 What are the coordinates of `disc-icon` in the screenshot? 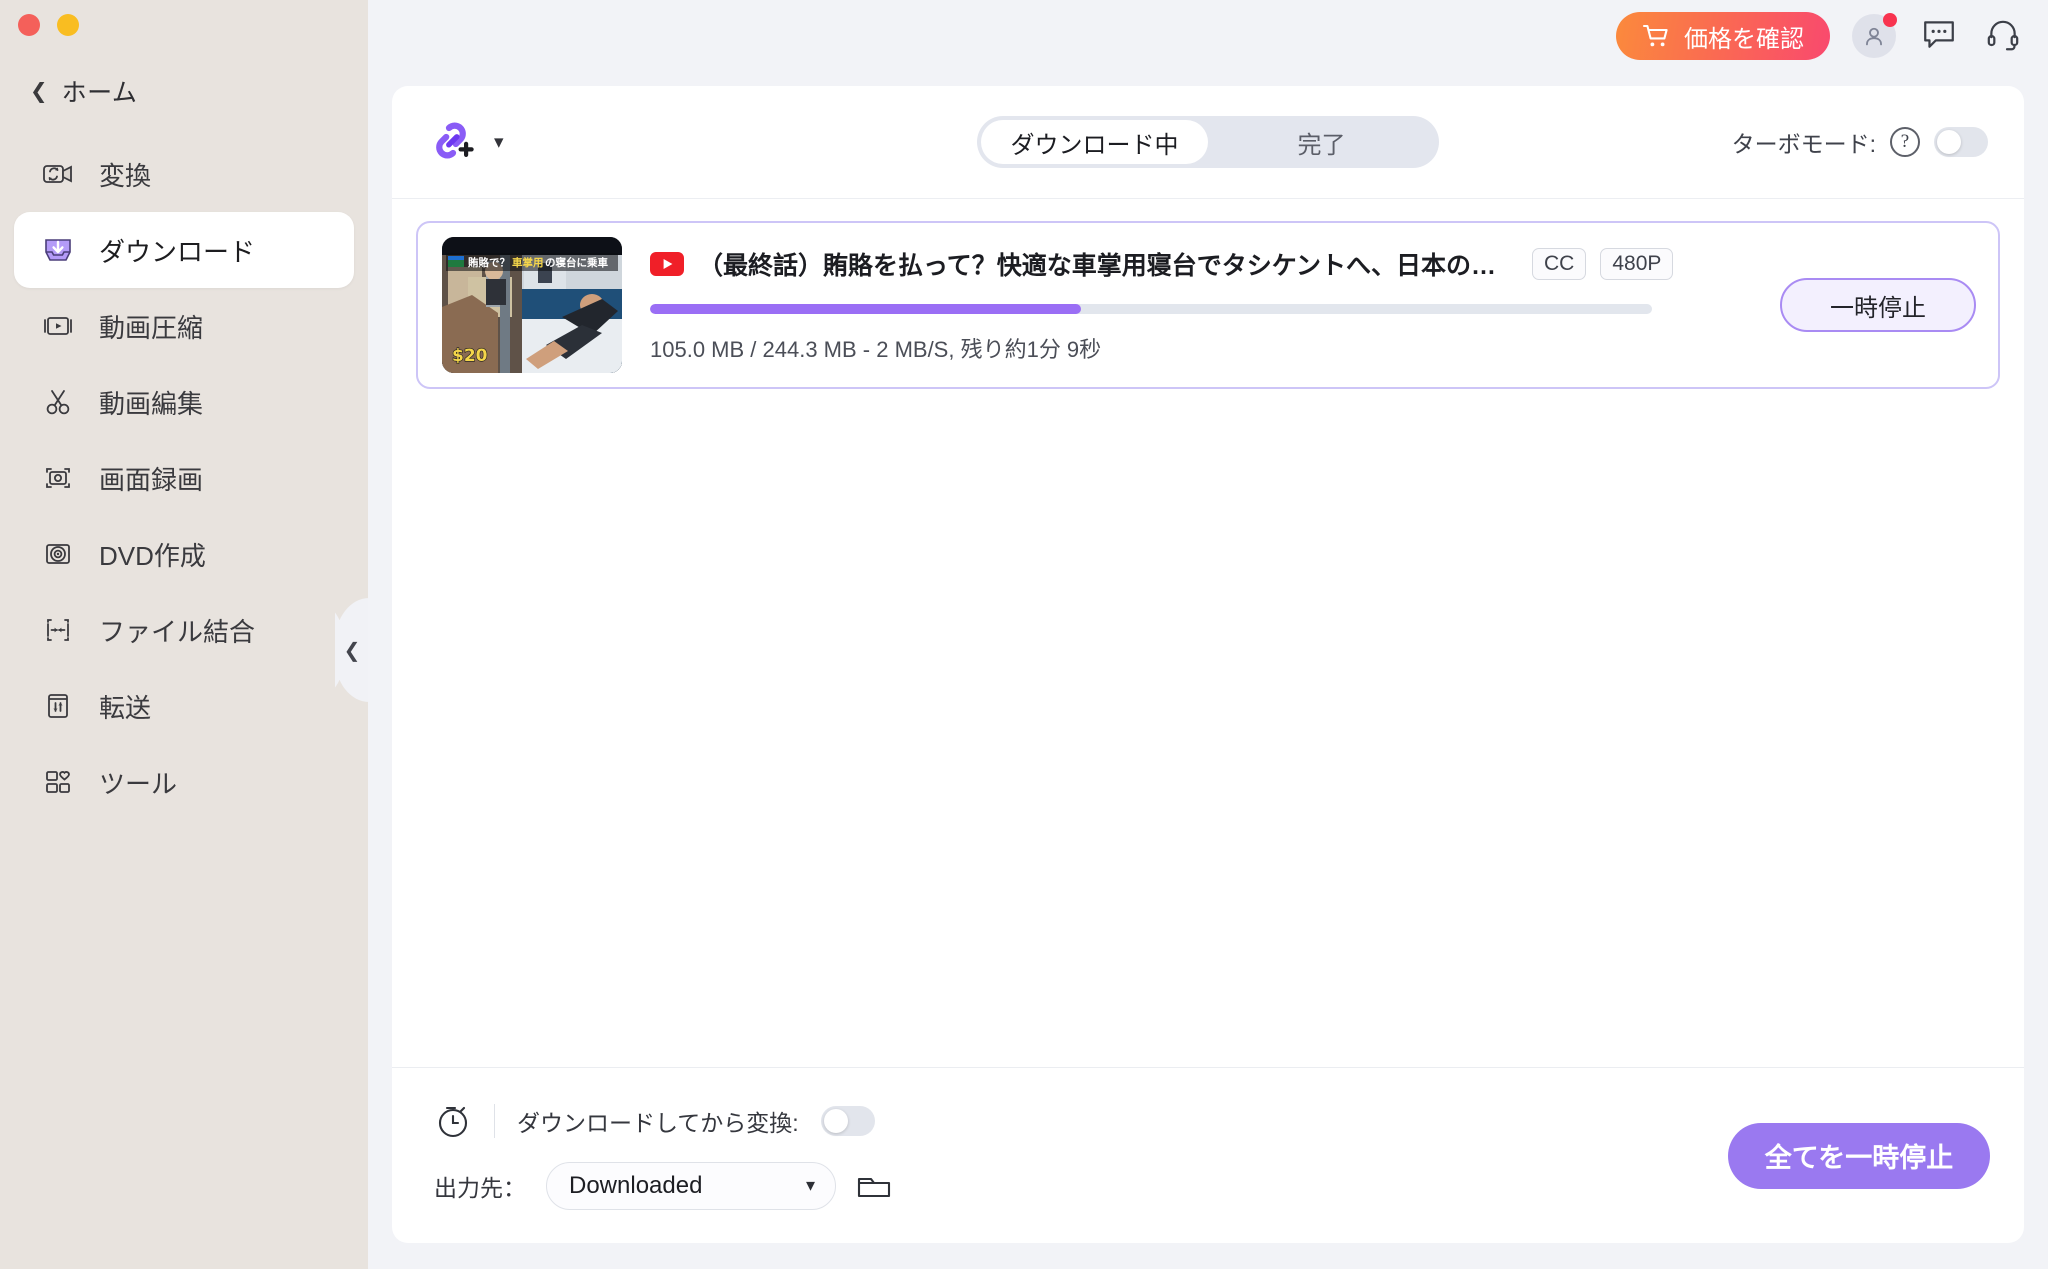 It's located at (58, 554).